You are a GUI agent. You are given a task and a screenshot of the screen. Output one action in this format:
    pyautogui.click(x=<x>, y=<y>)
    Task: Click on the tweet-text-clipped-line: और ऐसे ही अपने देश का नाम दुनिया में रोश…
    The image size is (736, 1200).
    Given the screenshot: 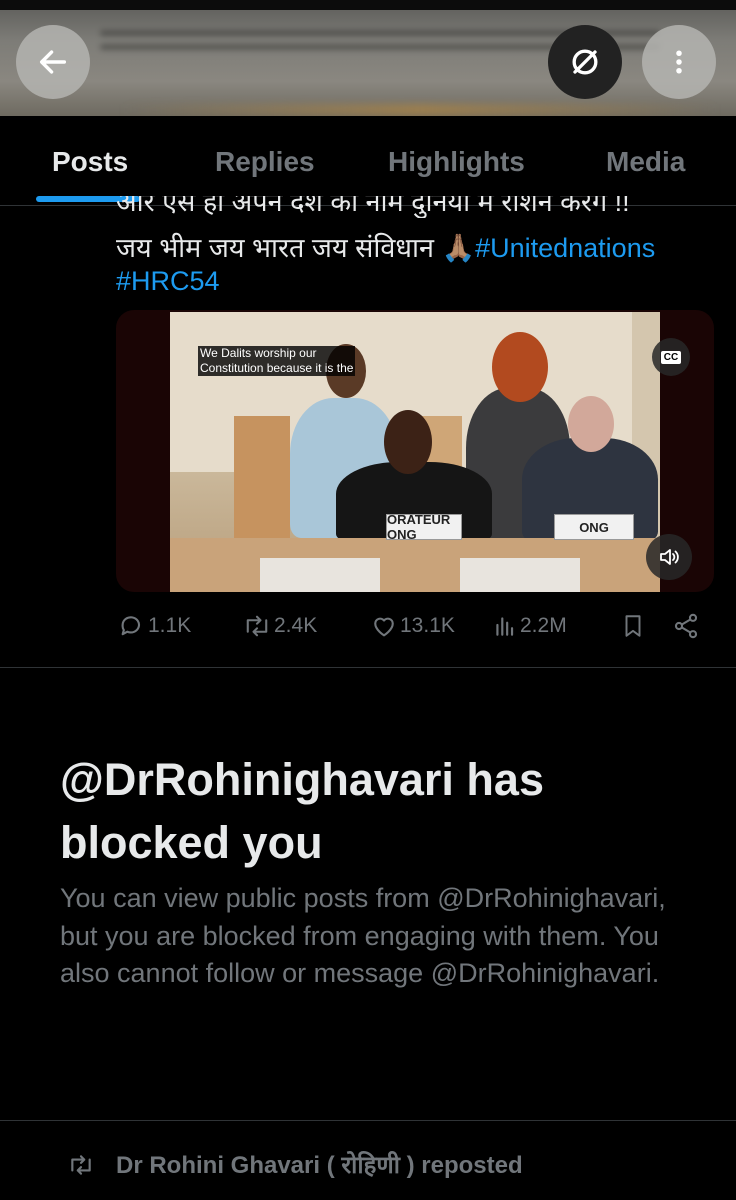 What is the action you would take?
    pyautogui.click(x=416, y=207)
    